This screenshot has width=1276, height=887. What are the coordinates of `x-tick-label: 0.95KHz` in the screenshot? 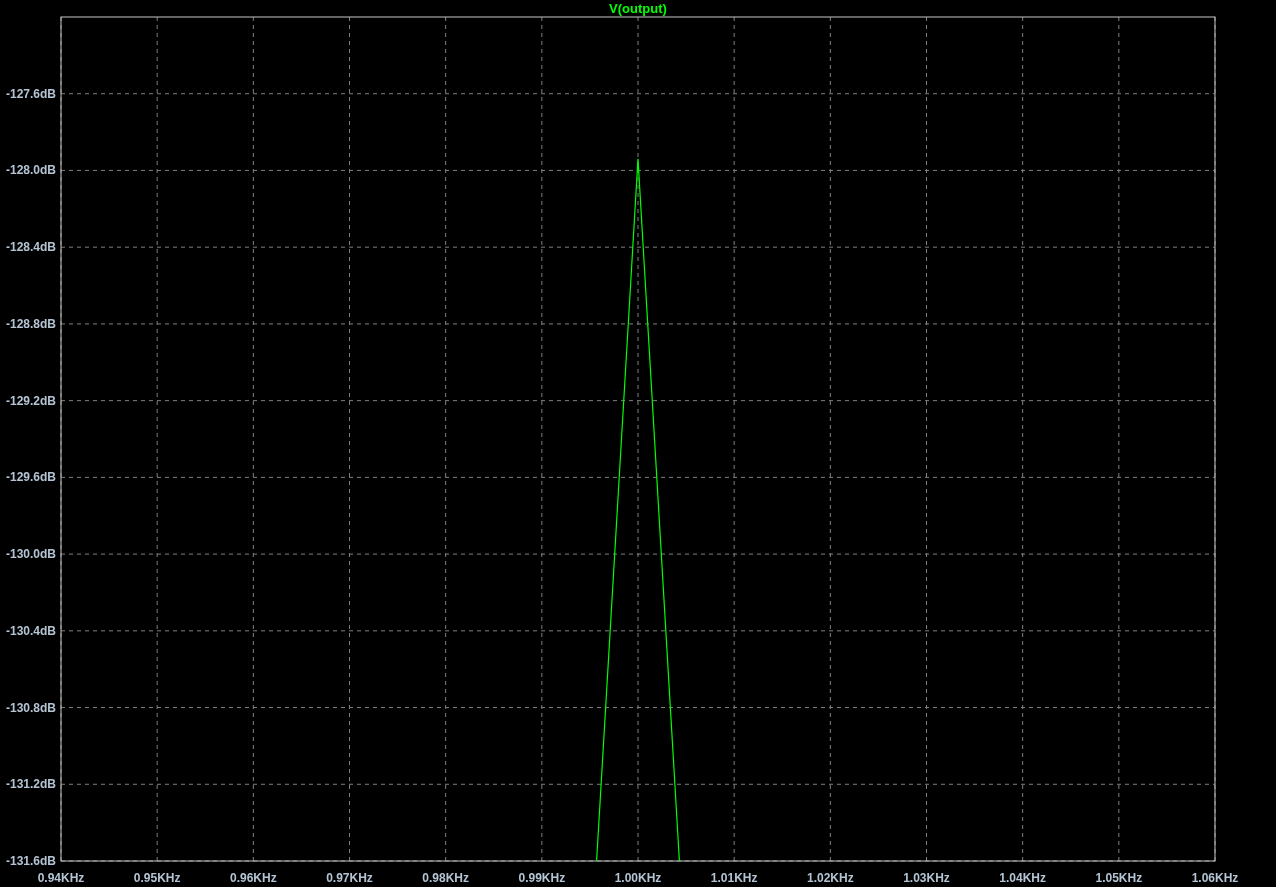 It's located at (157, 878).